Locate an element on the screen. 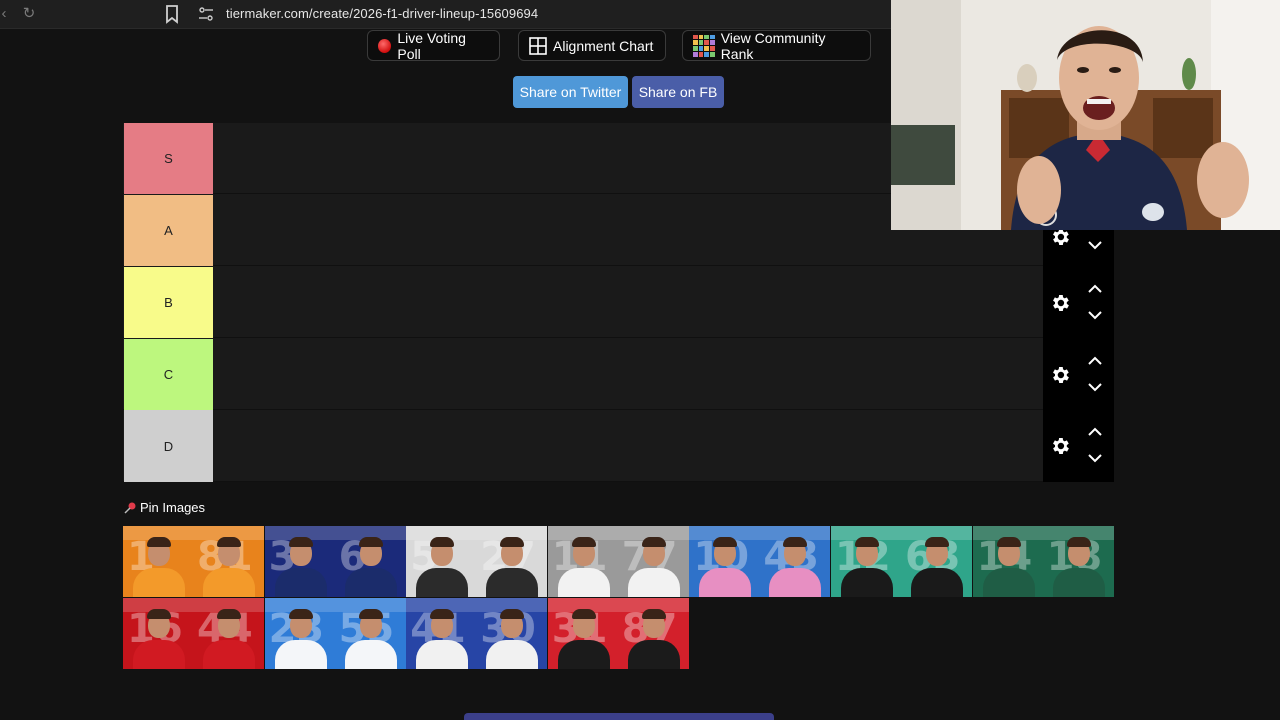 The width and height of the screenshot is (1280, 720). tier-row-b: B is located at coordinates (583, 302).